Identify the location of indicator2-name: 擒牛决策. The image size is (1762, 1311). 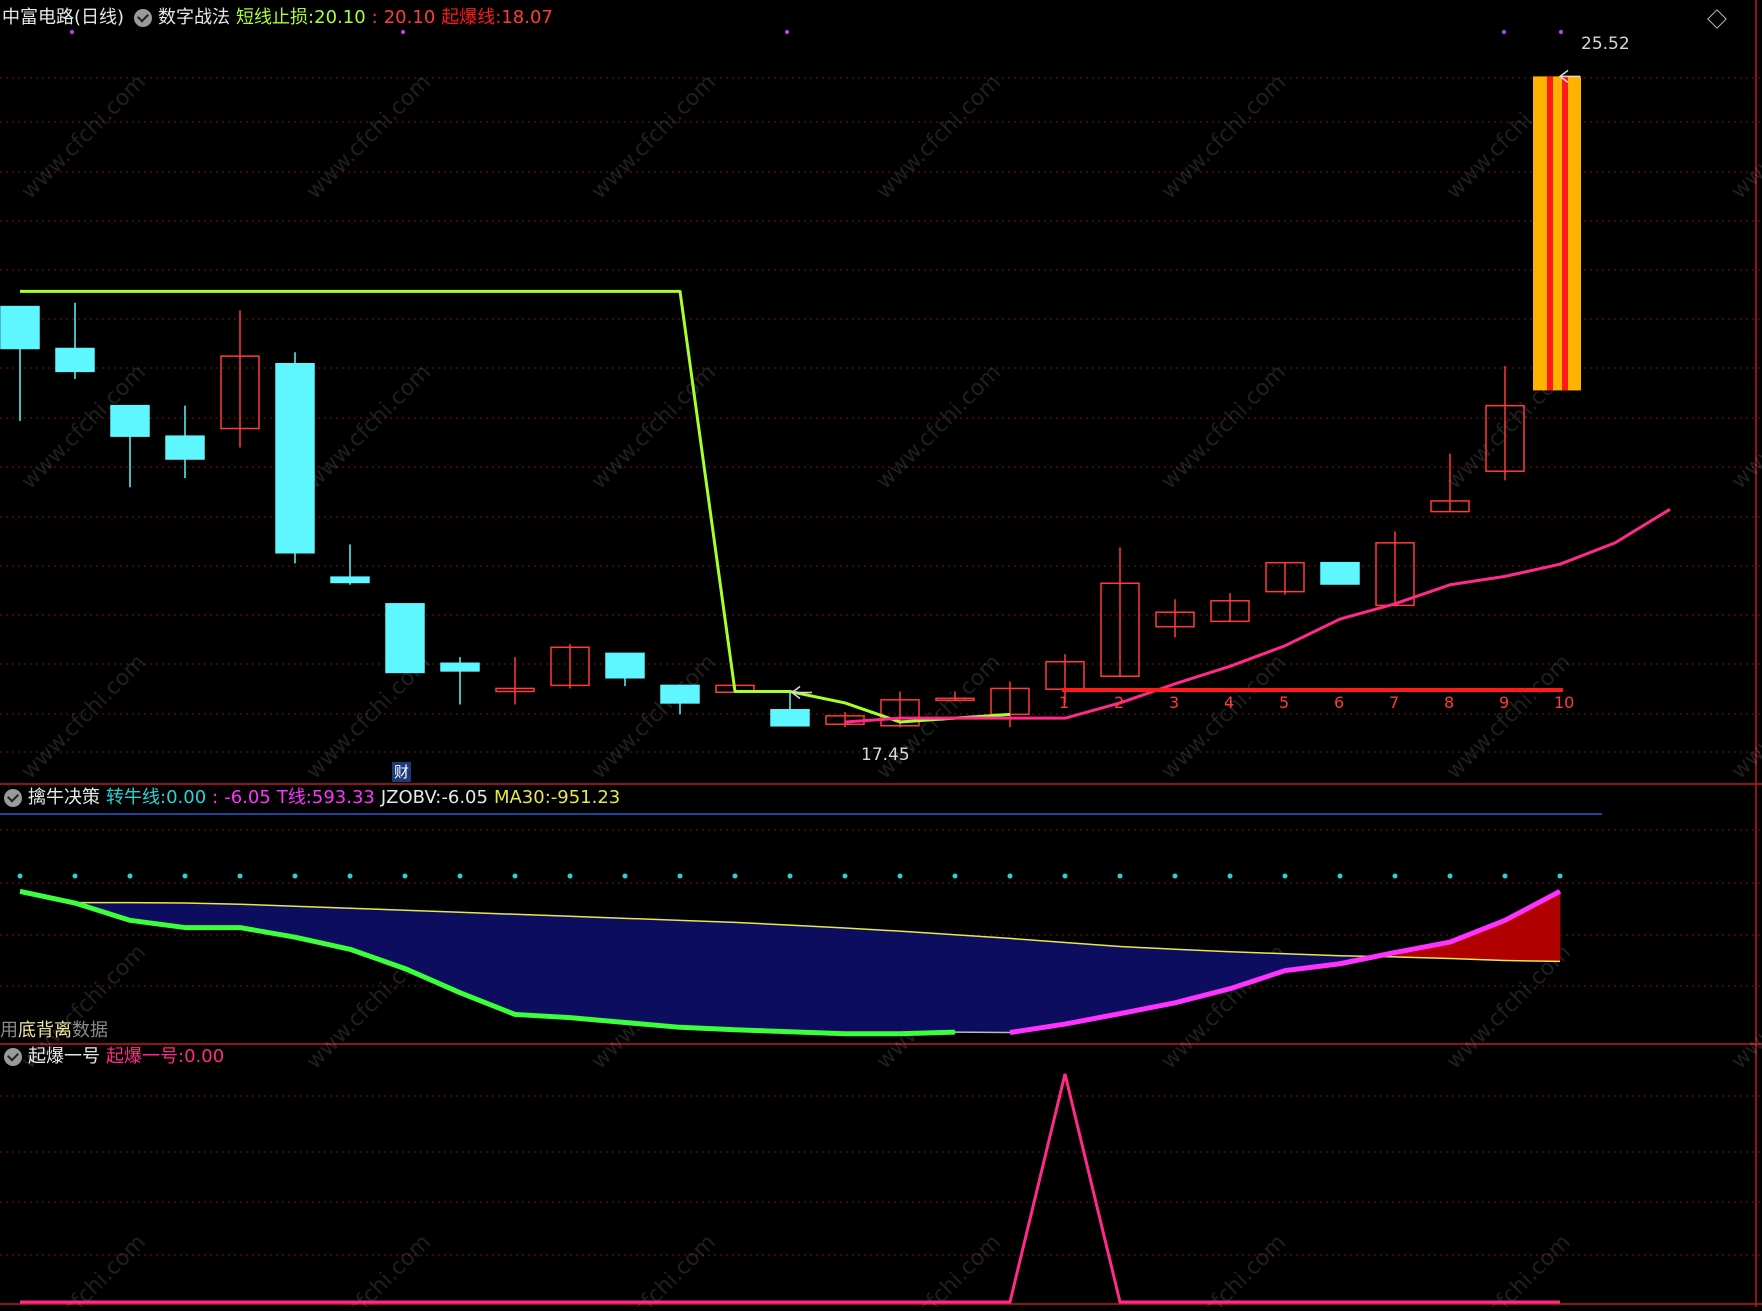
(64, 798).